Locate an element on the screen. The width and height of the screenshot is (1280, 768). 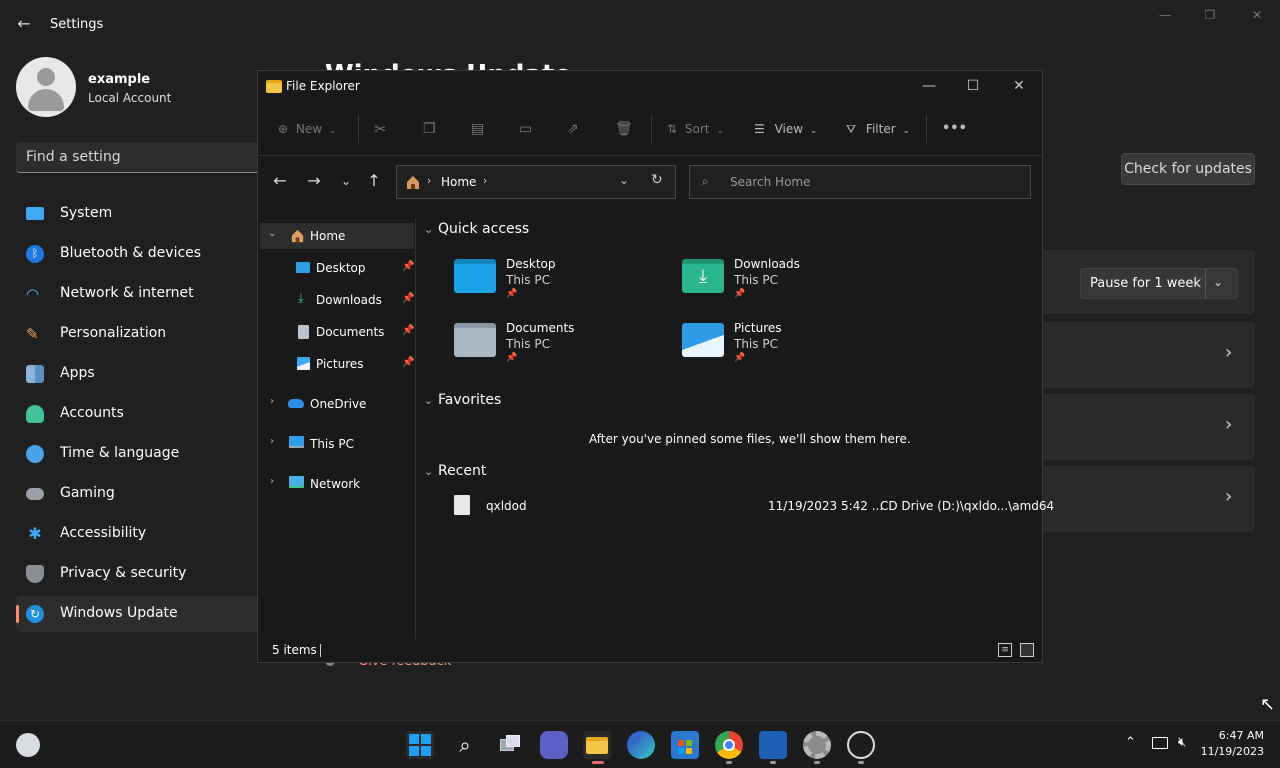
clock-time: 6:47 AM is located at coordinates (1232, 735).